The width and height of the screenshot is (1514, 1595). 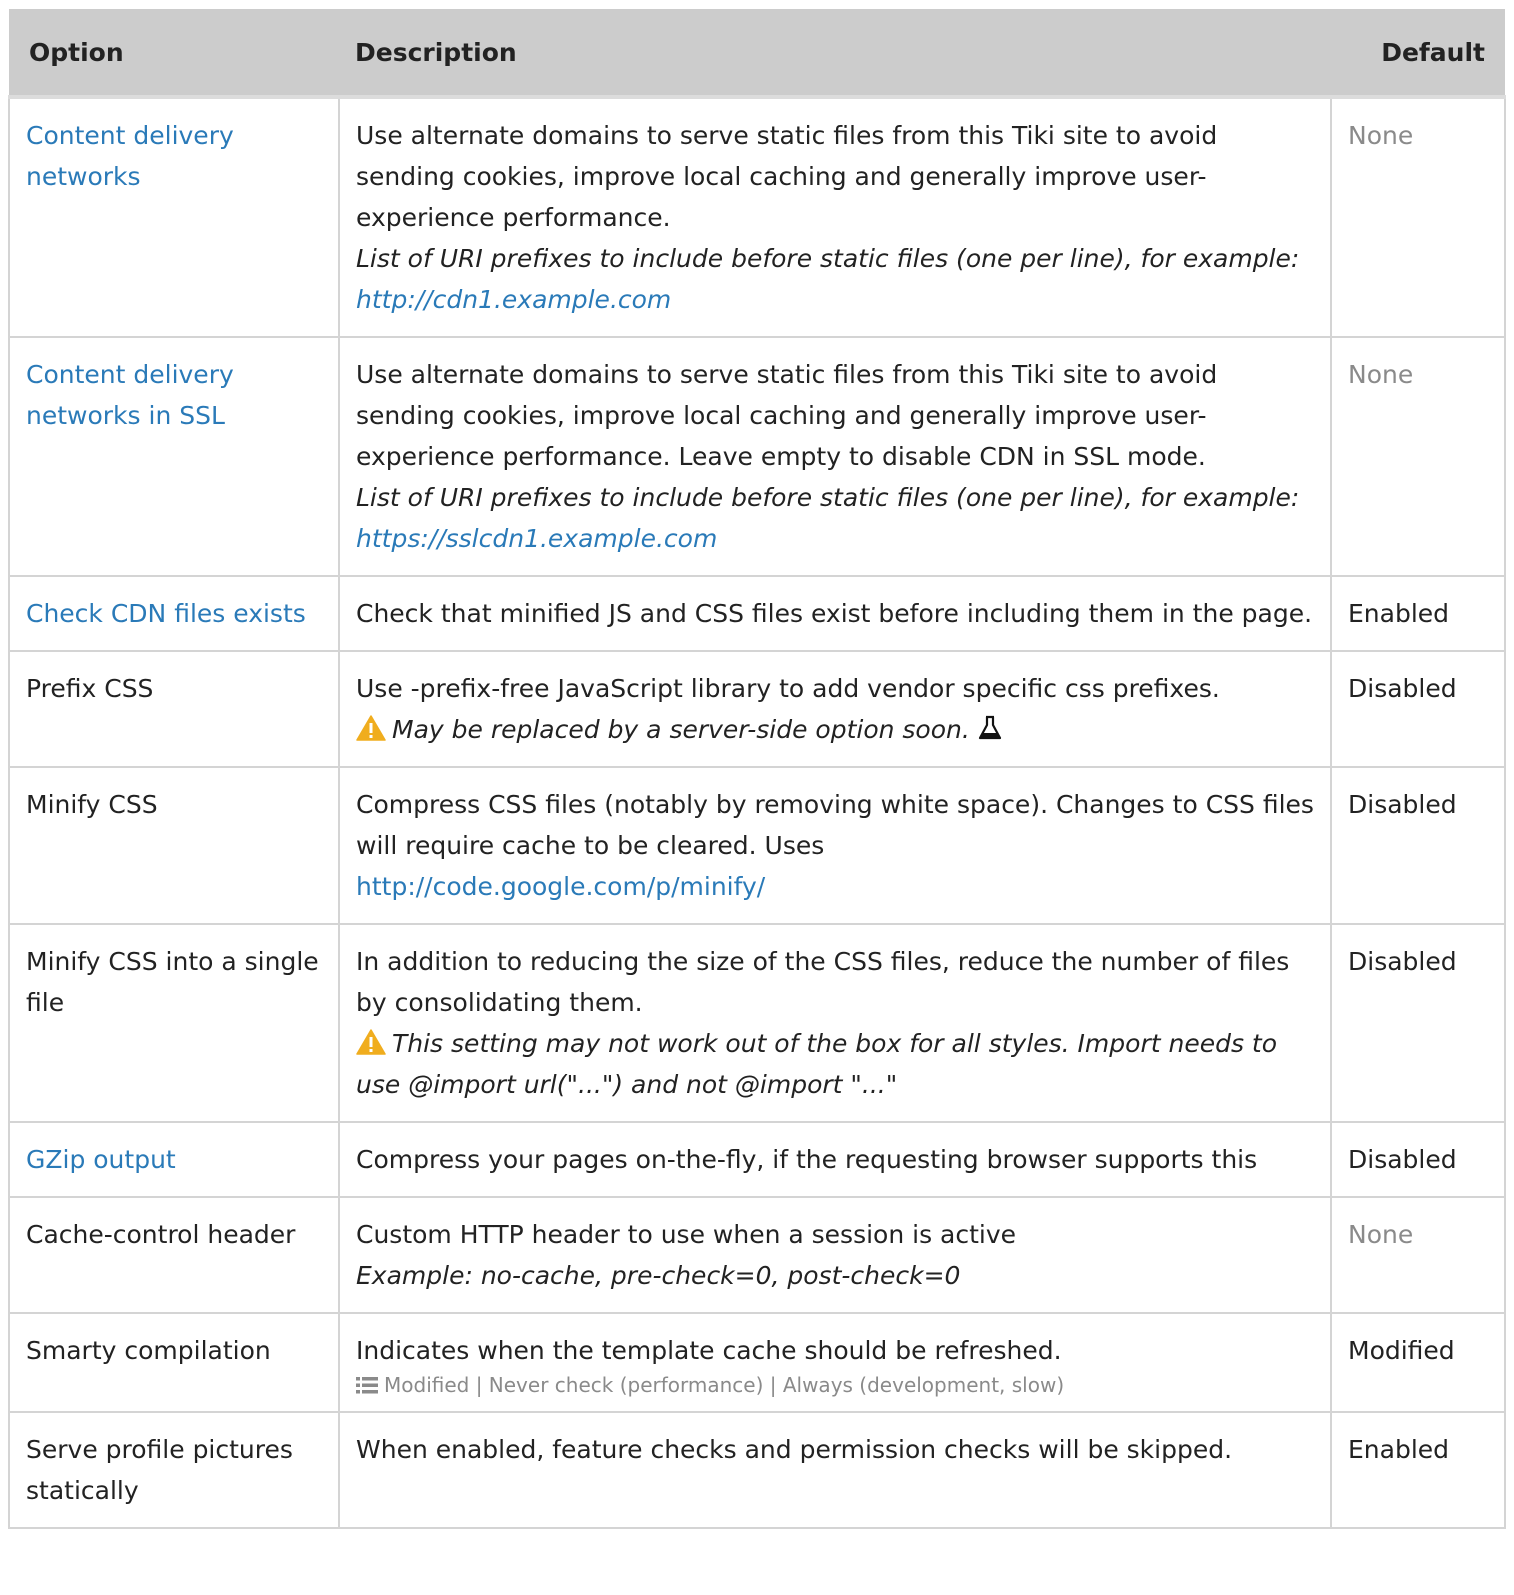 I want to click on example-link: https://sslcdn1.example.com, so click(x=536, y=538).